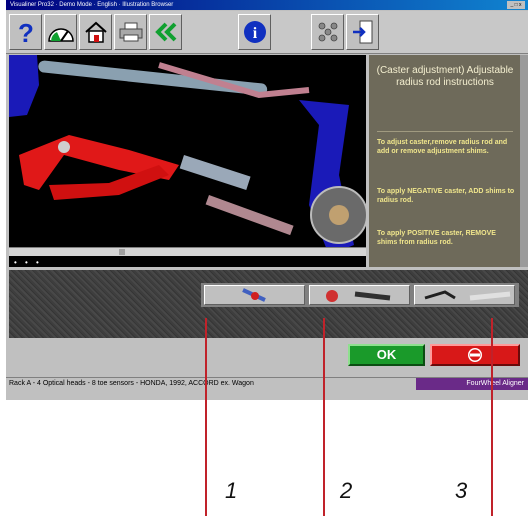 The image size is (529, 516). I want to click on no-entry-icon, so click(475, 355).